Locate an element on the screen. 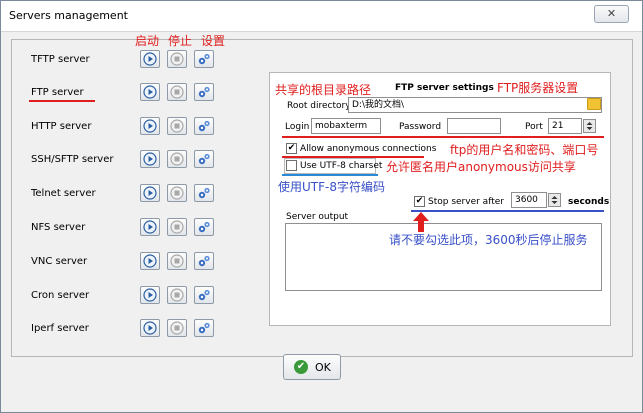 This screenshot has height=413, width=643. folder-icon is located at coordinates (594, 104).